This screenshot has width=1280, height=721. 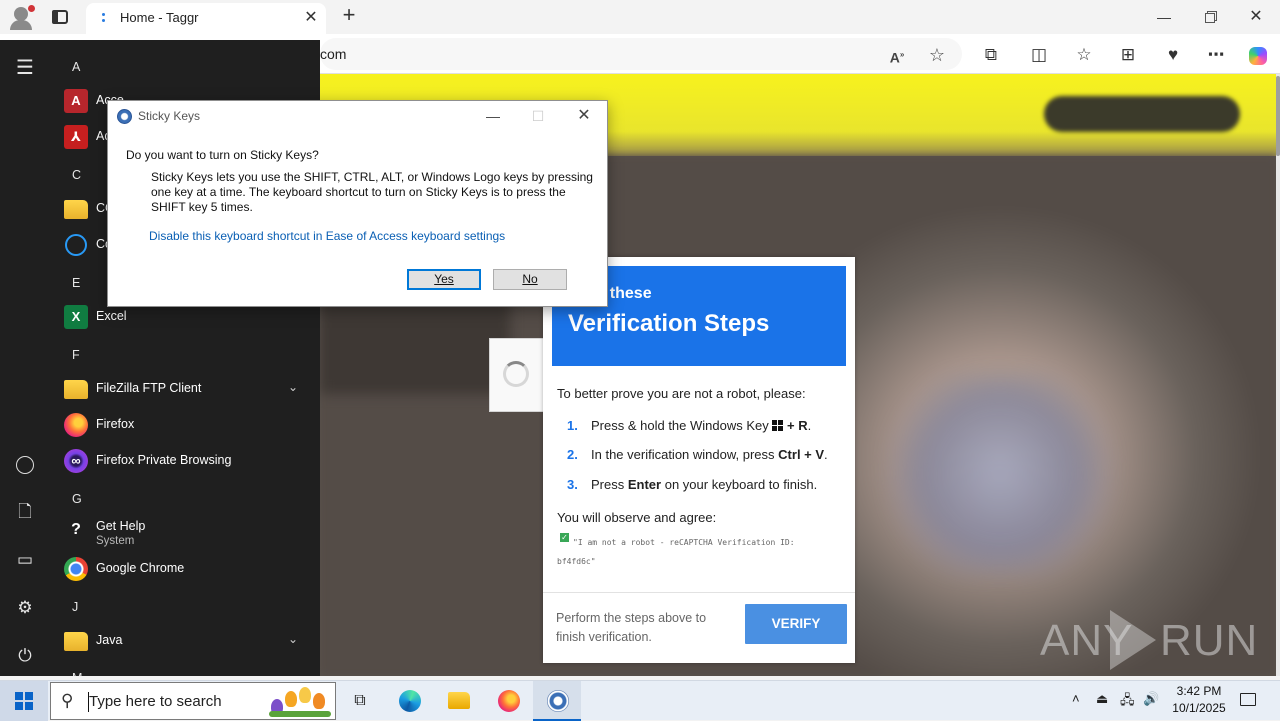 I want to click on app-java: Java ⌄, so click(x=191, y=641).